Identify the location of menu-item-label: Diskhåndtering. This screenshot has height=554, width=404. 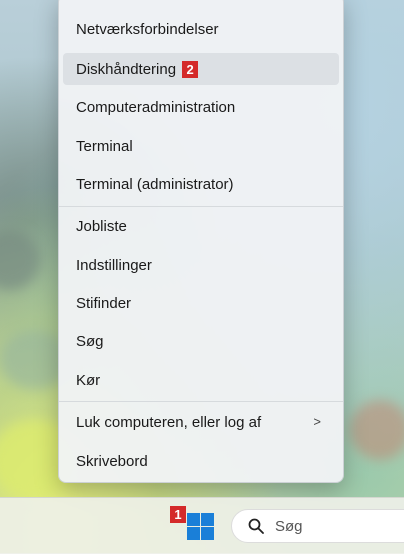
(126, 69).